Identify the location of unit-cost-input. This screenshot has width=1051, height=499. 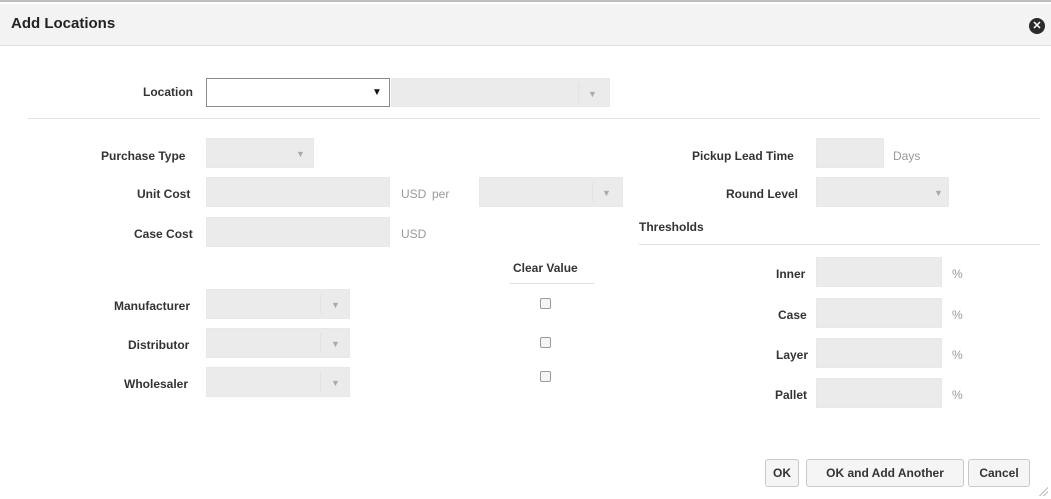
(298, 192).